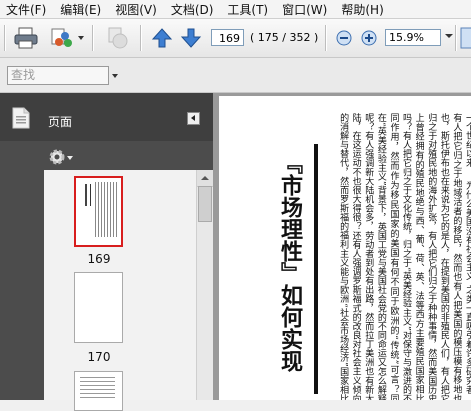  Describe the element at coordinates (316, 269) in the screenshot. I see `title-rule` at that location.